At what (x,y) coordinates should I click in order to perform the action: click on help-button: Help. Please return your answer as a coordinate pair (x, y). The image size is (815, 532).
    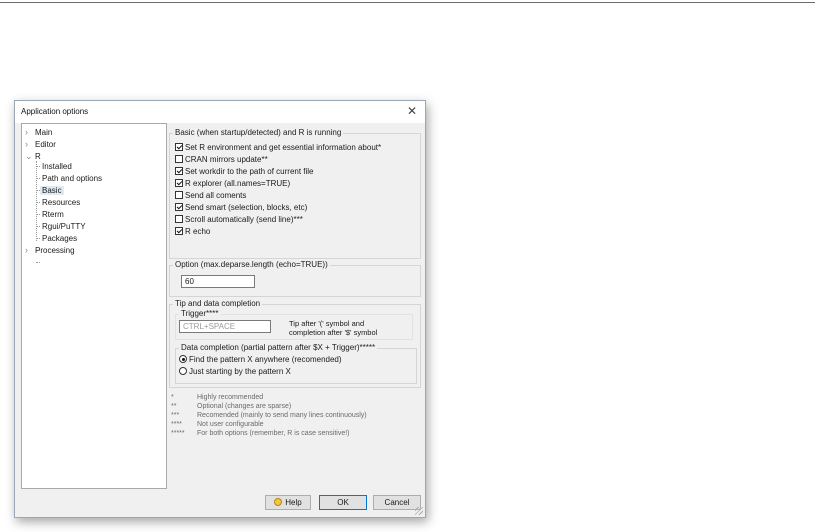
    Looking at the image, I should click on (288, 502).